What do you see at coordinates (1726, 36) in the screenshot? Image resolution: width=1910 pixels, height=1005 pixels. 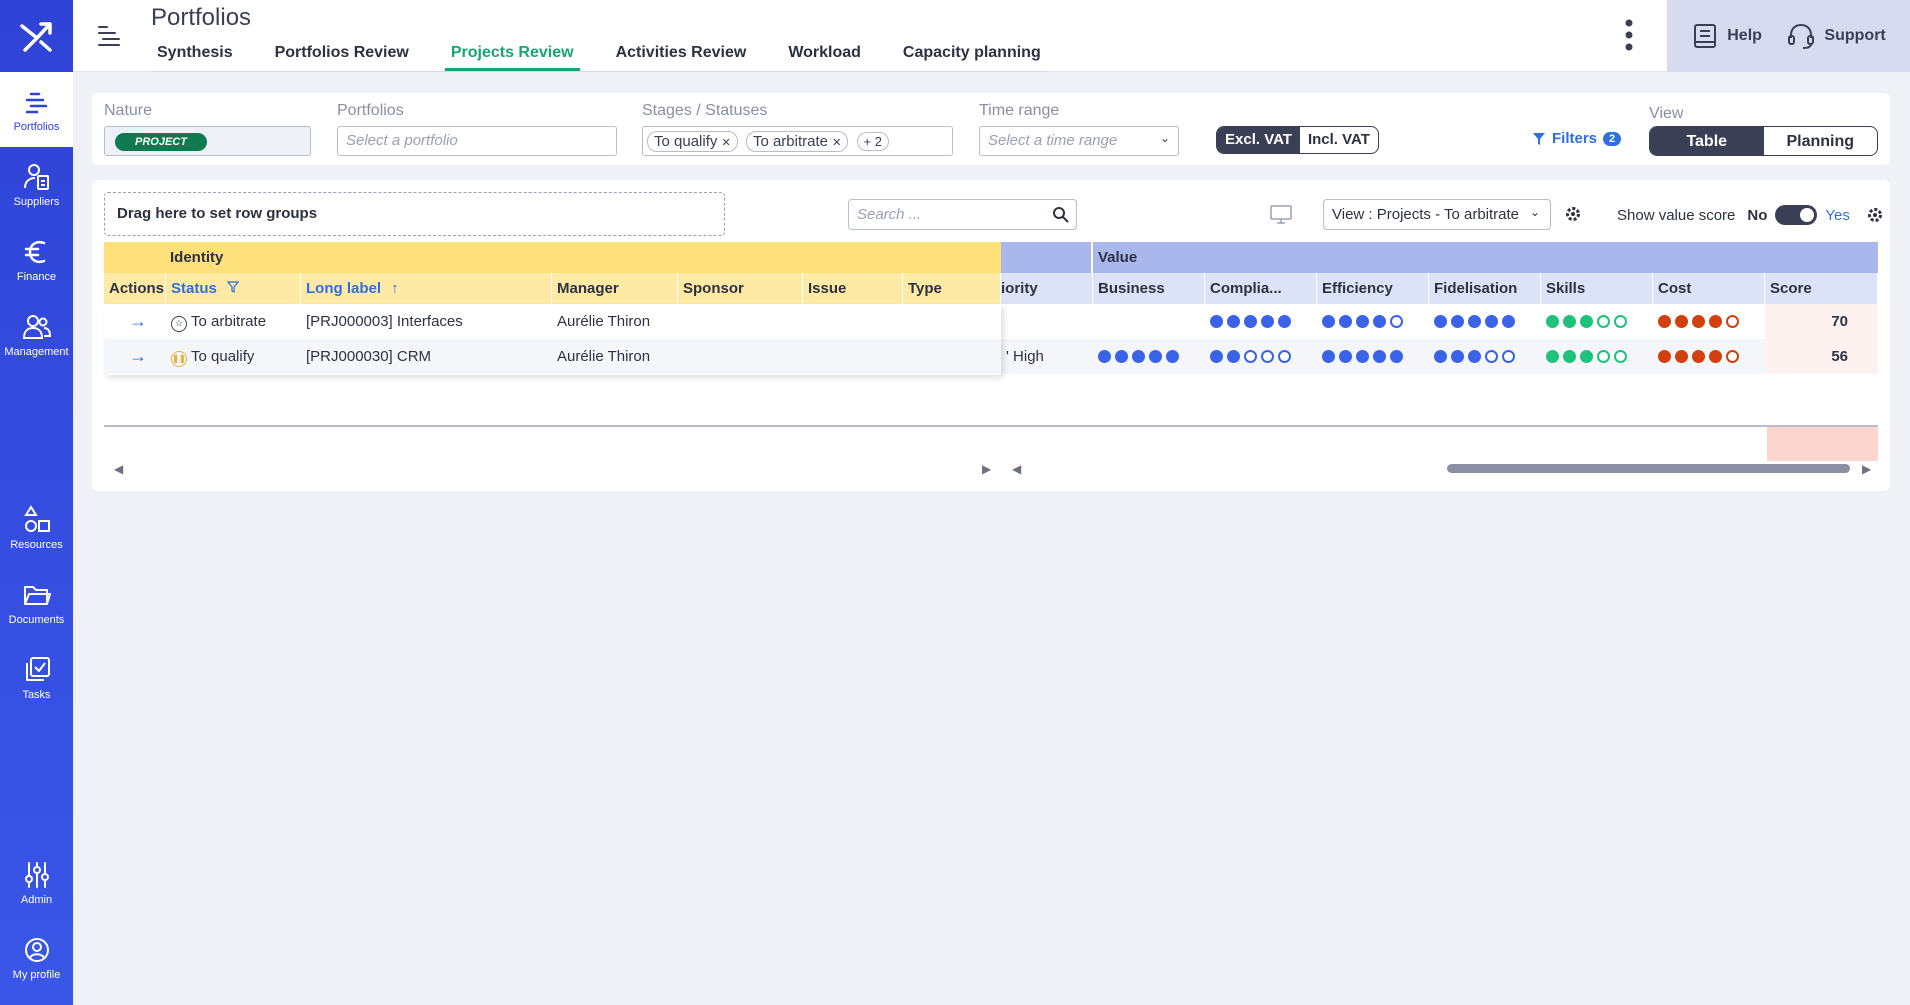 I see `help-button: Help` at bounding box center [1726, 36].